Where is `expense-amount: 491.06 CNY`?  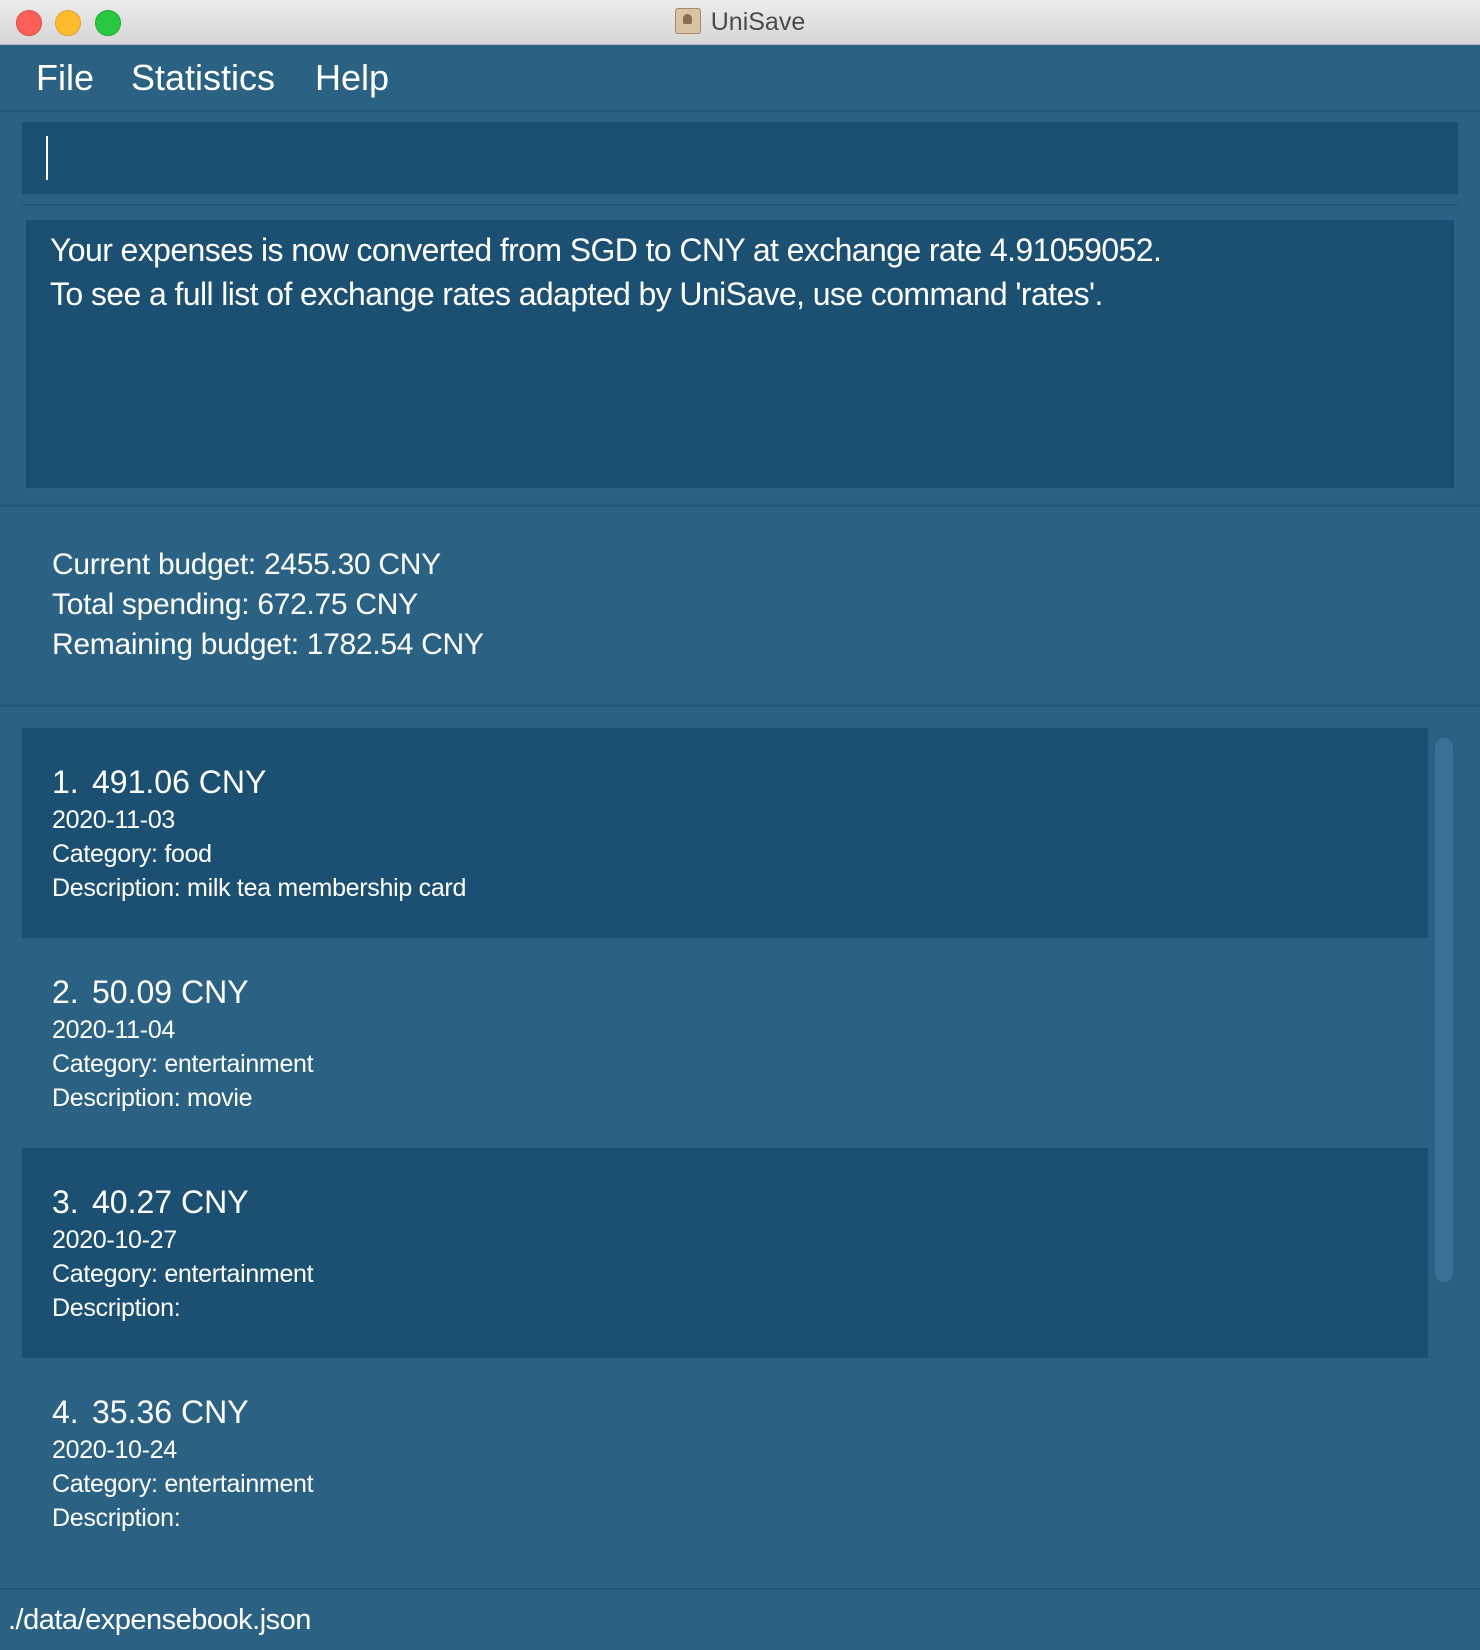
expense-amount: 491.06 CNY is located at coordinates (179, 782).